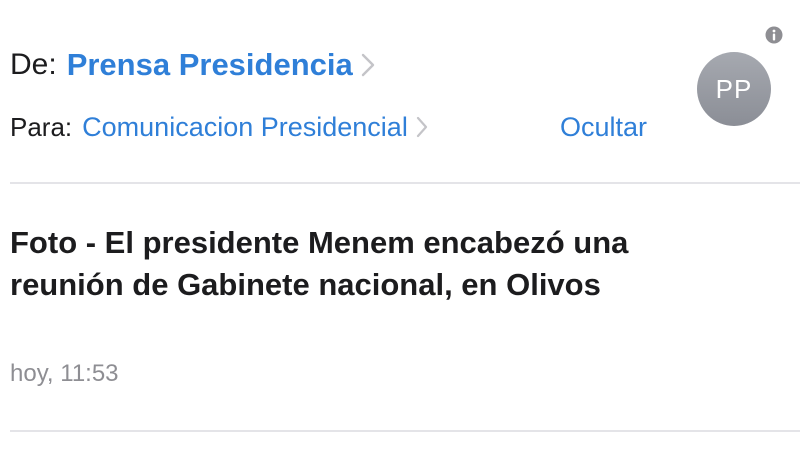  I want to click on to-row: Para: Comunicacion Presidencial, so click(219, 127).